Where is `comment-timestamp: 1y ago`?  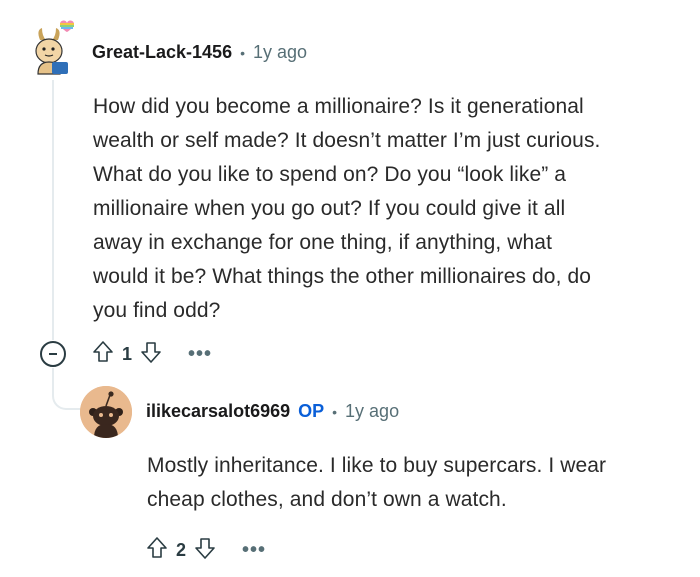
comment-timestamp: 1y ago is located at coordinates (280, 52).